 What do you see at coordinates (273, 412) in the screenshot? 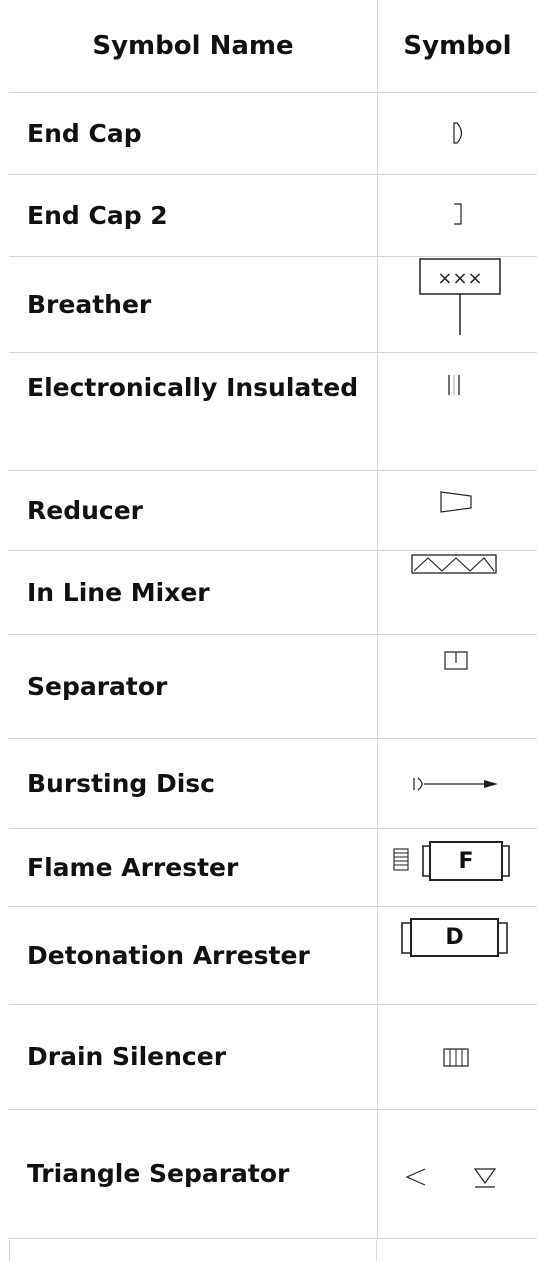
I see `table-row: Electronically Insulated` at bounding box center [273, 412].